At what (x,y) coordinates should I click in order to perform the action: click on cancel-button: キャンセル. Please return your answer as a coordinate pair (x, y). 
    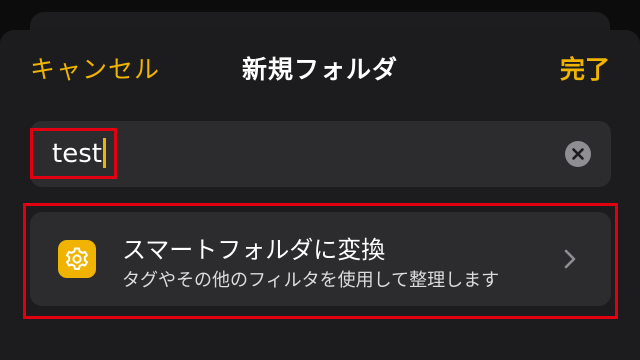
    Looking at the image, I should click on (95, 68).